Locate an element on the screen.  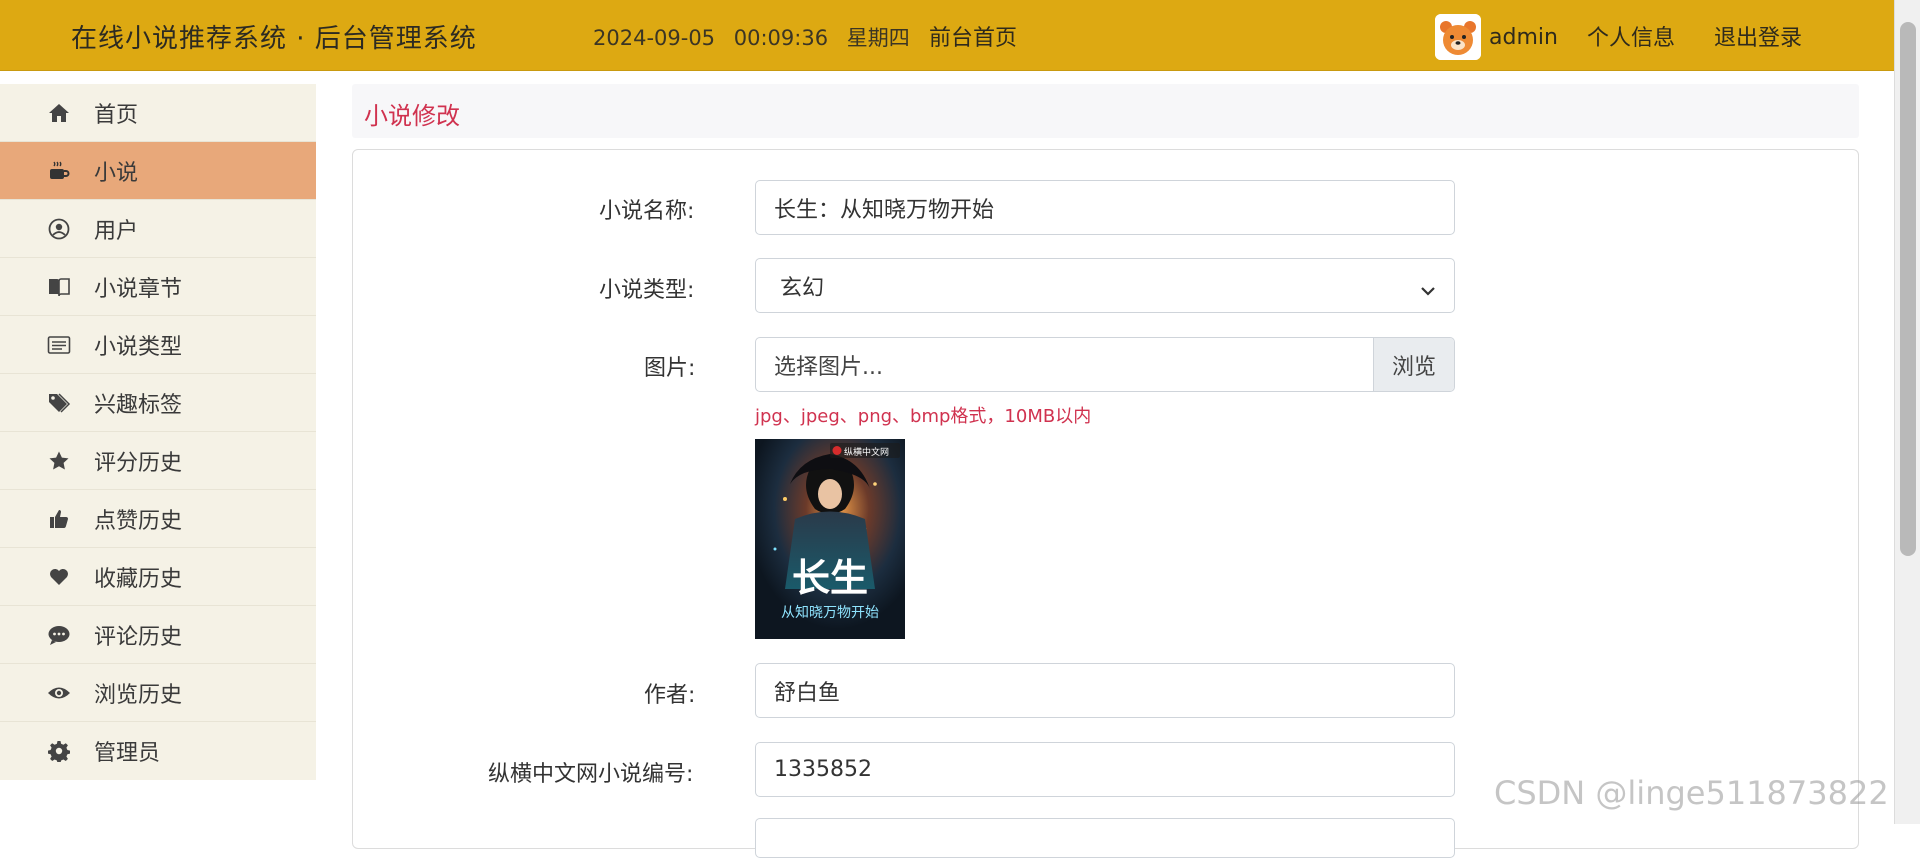
username: admin is located at coordinates (1523, 37).